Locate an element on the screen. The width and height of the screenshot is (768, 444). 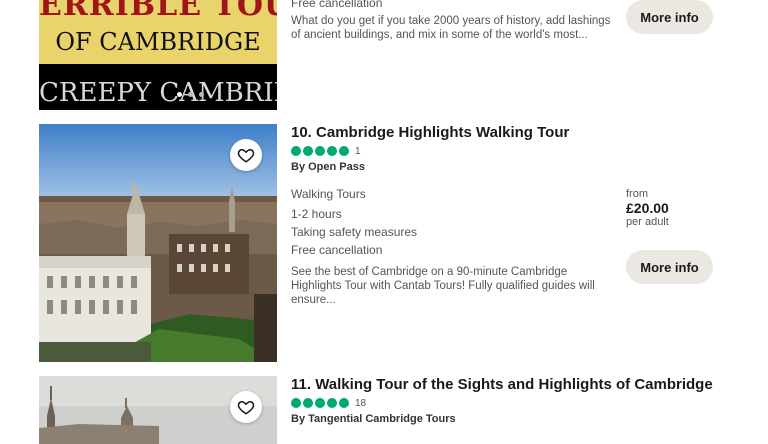
review-count: 1 is located at coordinates (358, 151).